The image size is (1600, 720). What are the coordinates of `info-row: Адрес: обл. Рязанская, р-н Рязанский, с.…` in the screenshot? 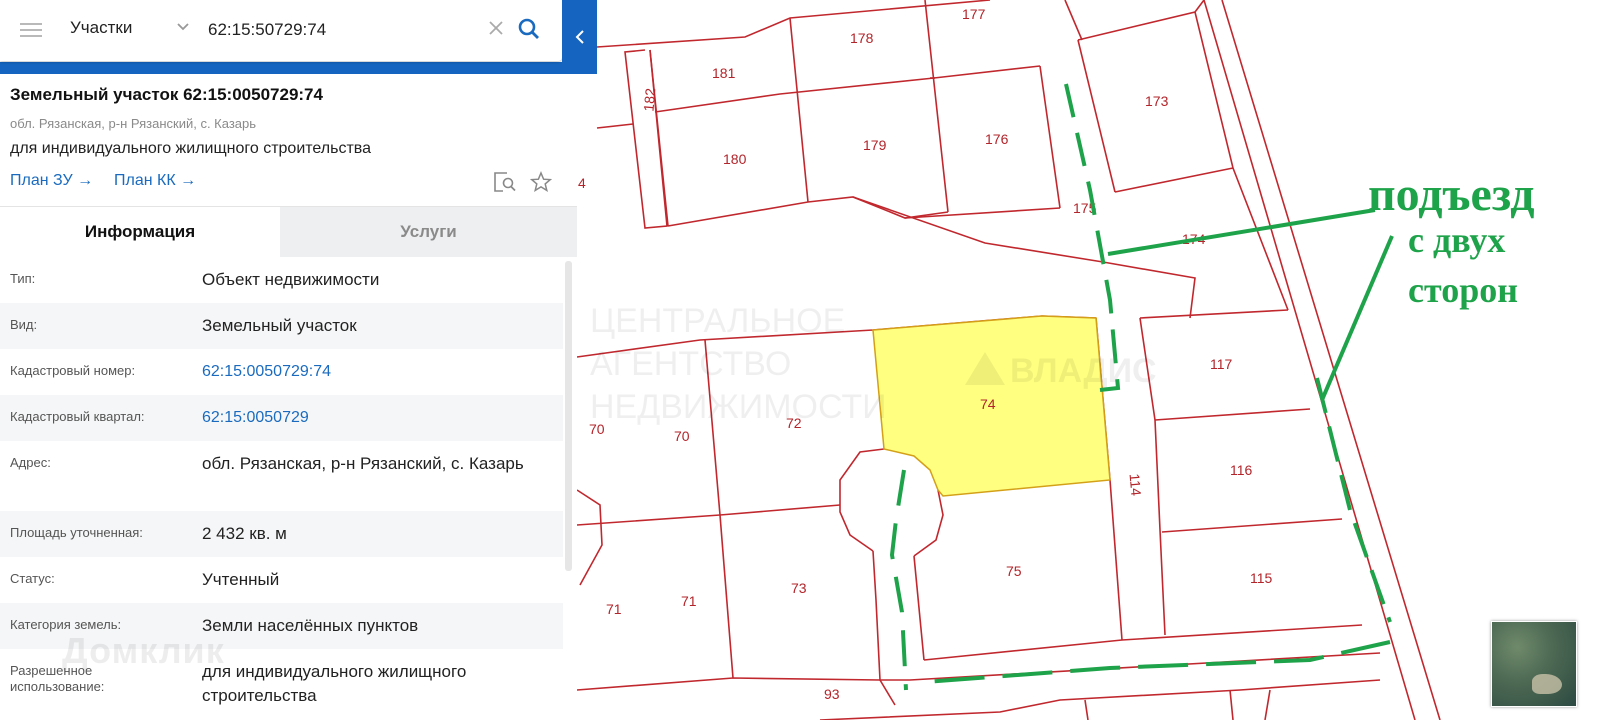 It's located at (281, 476).